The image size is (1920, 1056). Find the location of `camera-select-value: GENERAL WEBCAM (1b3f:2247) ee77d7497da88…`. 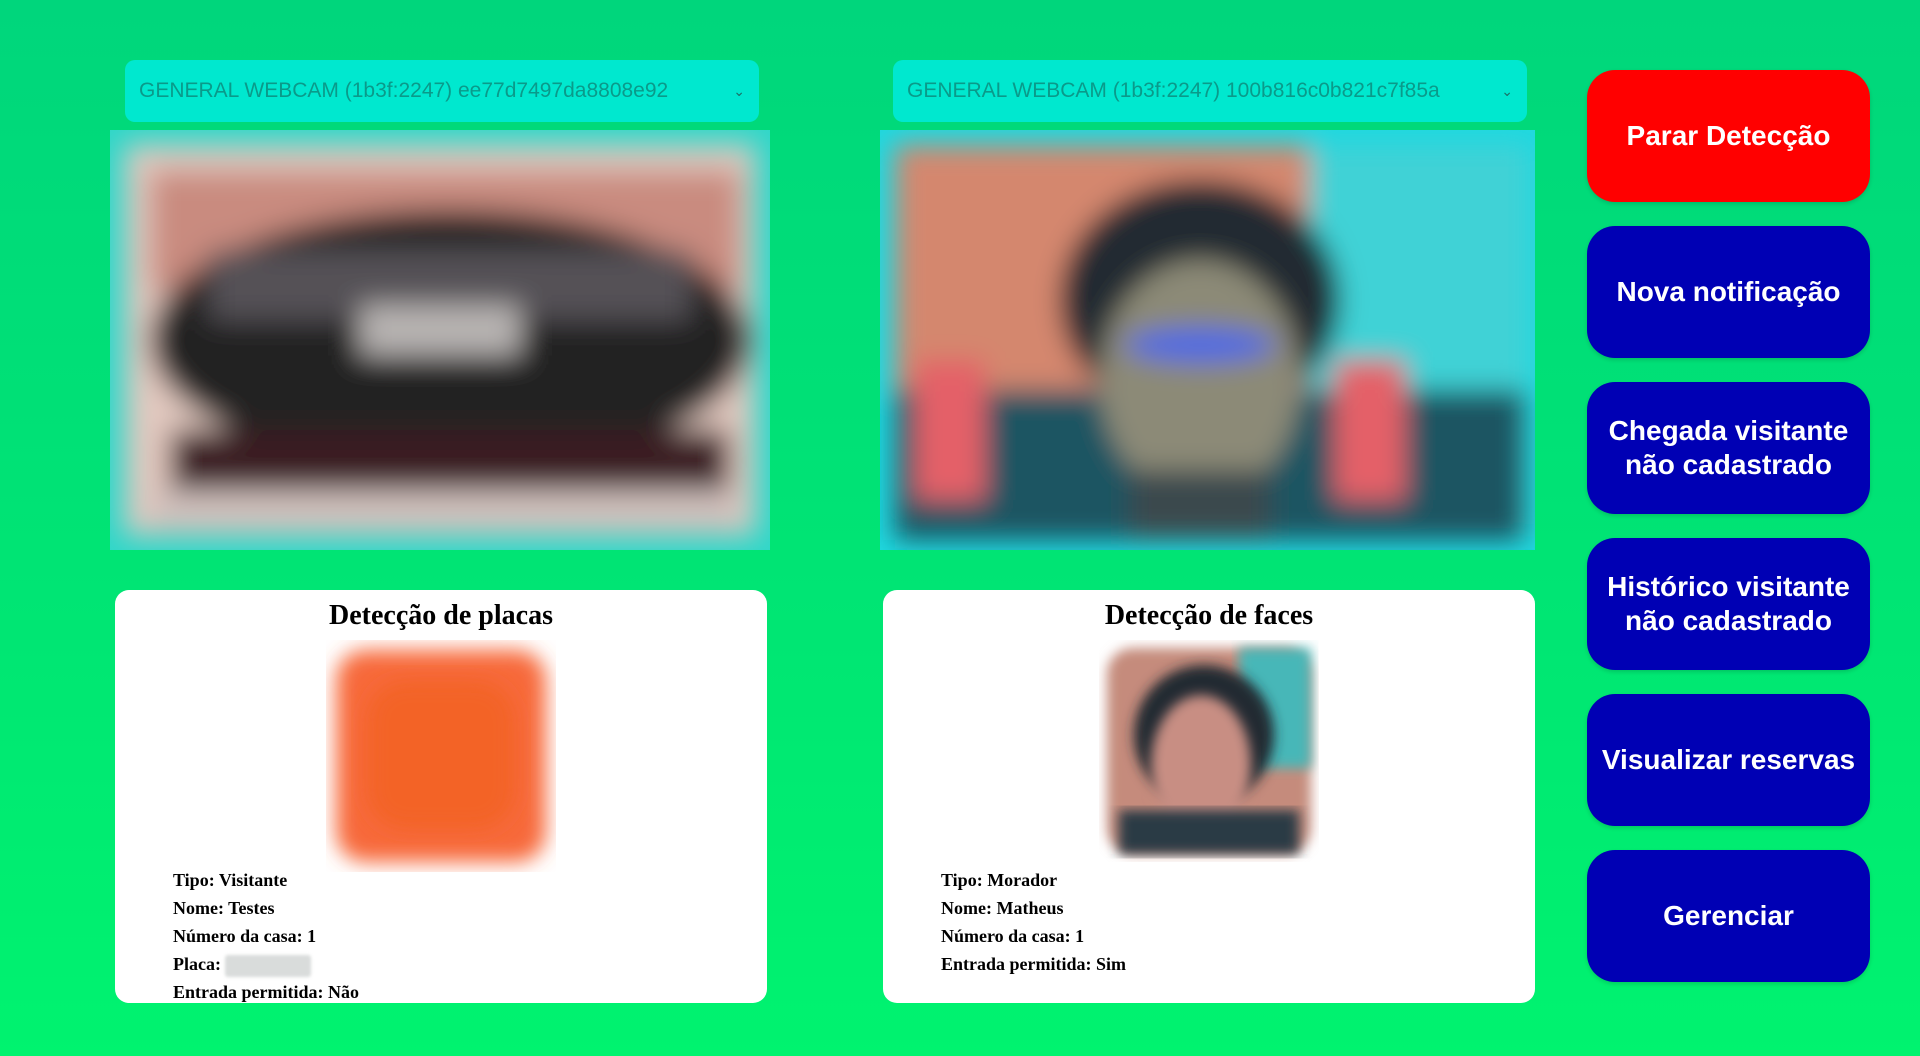

camera-select-value: GENERAL WEBCAM (1b3f:2247) ee77d7497da88… is located at coordinates (404, 90).